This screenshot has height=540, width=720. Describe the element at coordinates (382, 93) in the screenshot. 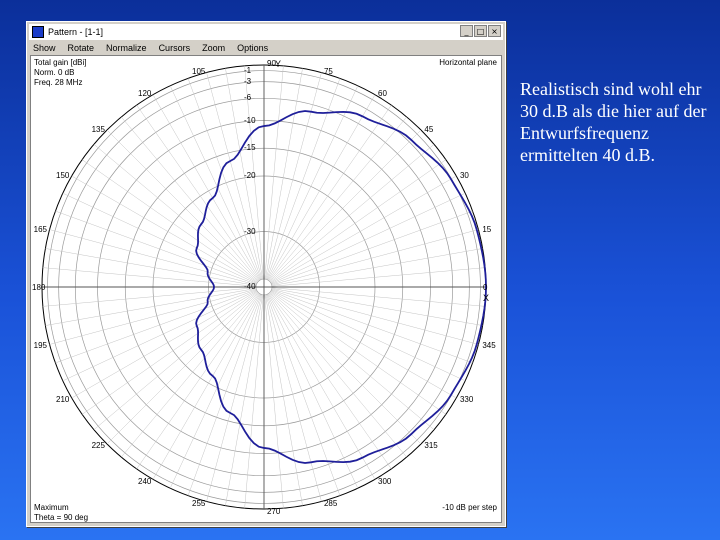

I see `angle-label-60: 60` at that location.